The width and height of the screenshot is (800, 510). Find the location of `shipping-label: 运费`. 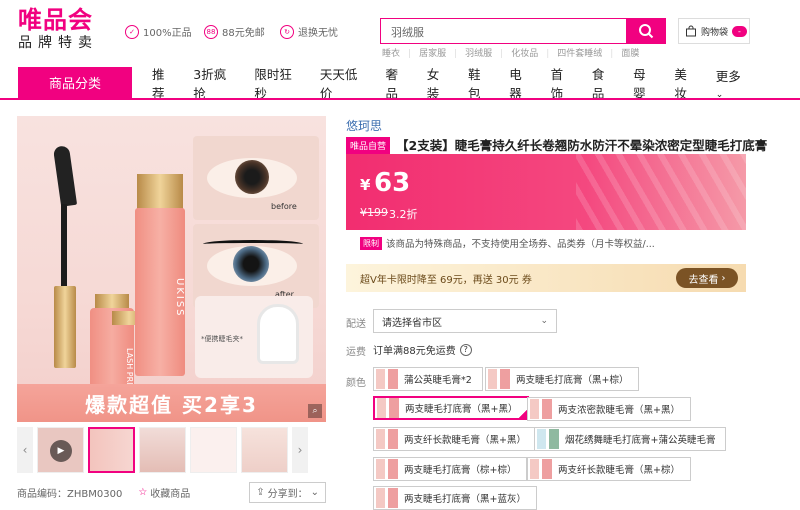

shipping-label: 运费 is located at coordinates (356, 352).